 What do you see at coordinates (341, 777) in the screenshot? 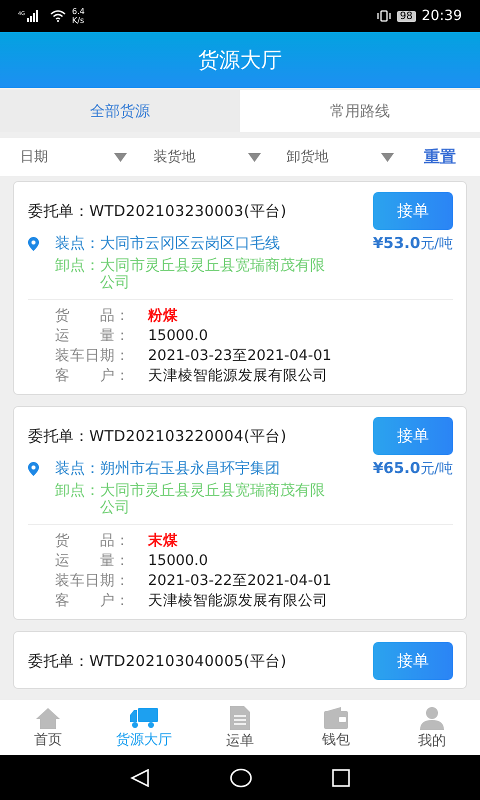
I see `recents-icon` at bounding box center [341, 777].